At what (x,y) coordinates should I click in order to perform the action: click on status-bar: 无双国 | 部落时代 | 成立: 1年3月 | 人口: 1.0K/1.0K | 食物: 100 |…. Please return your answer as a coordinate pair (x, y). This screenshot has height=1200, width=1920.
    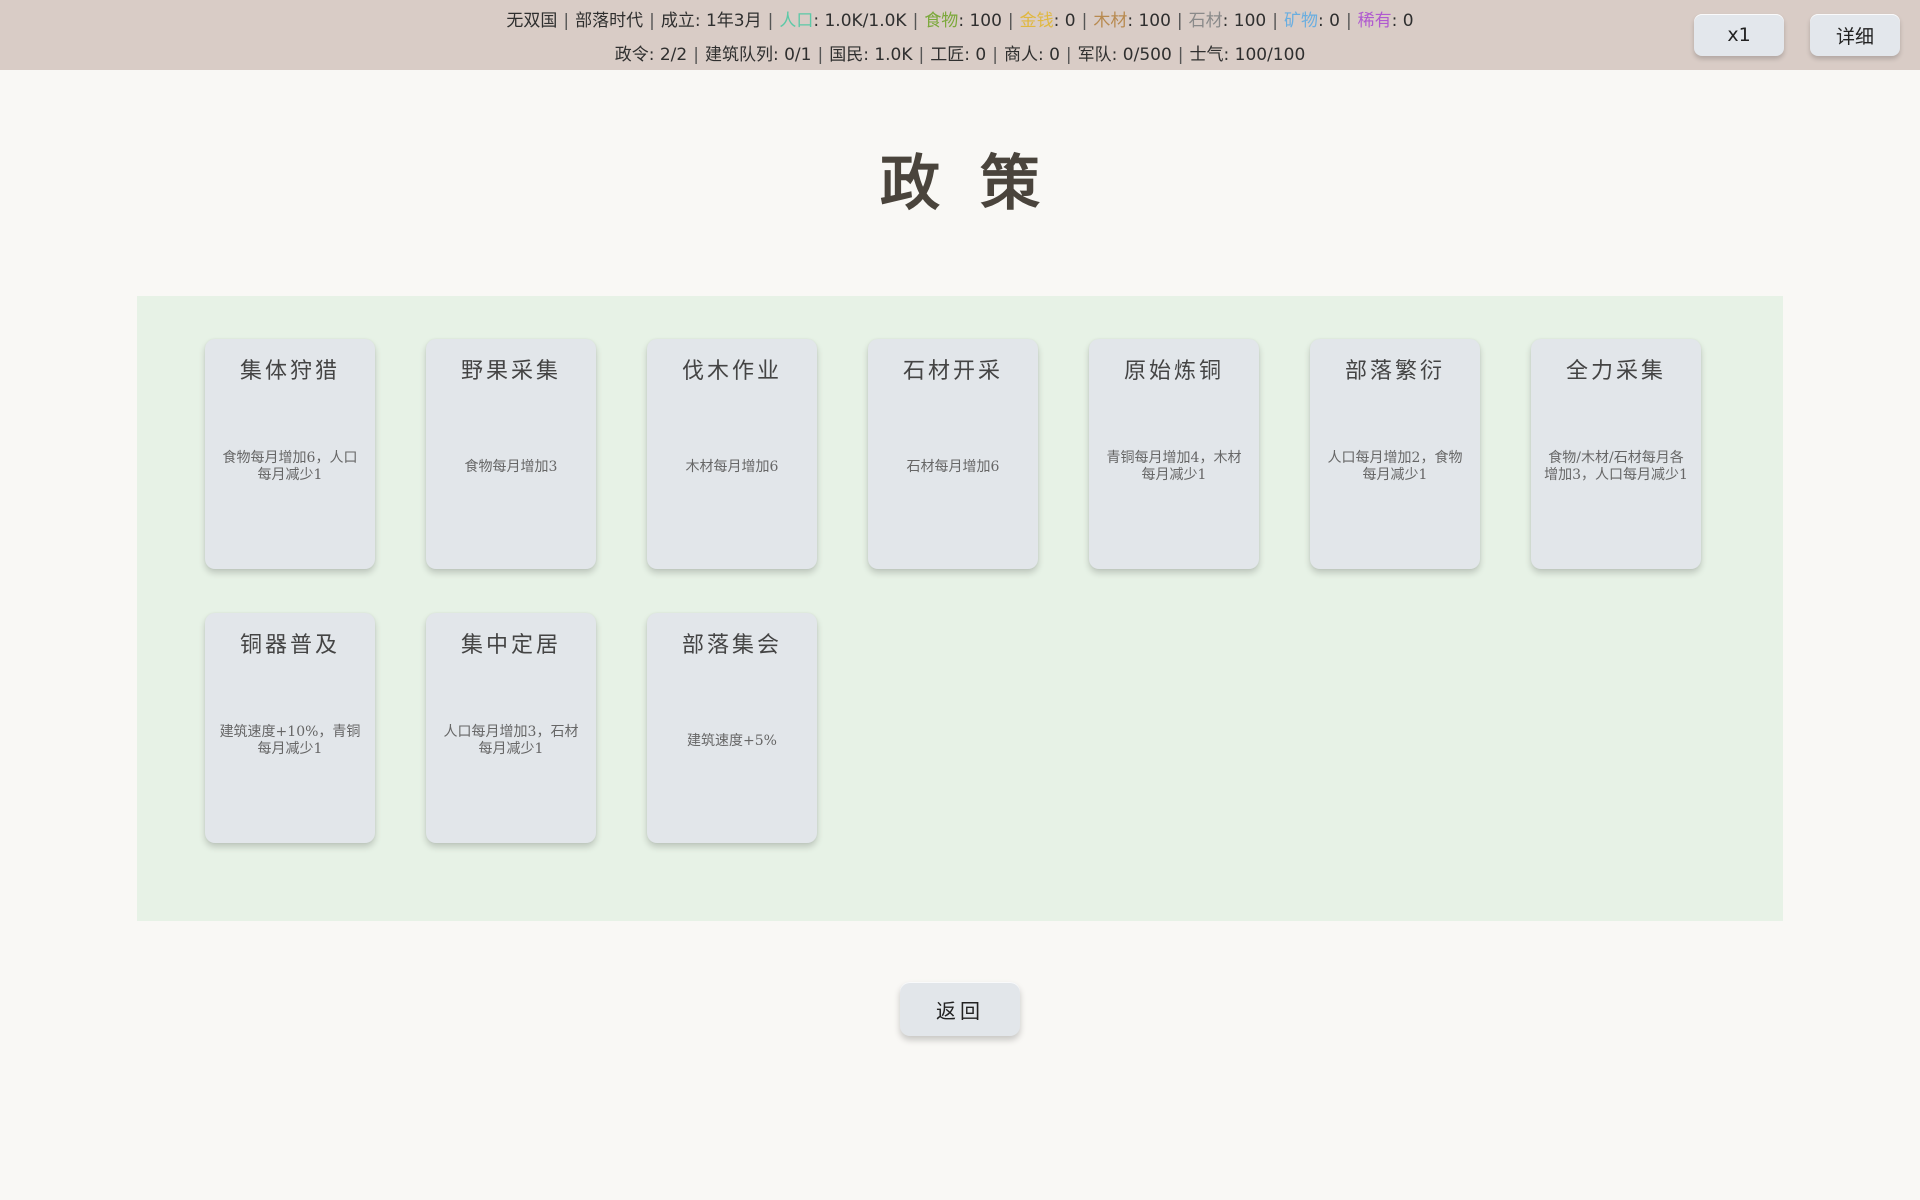
    Looking at the image, I should click on (960, 35).